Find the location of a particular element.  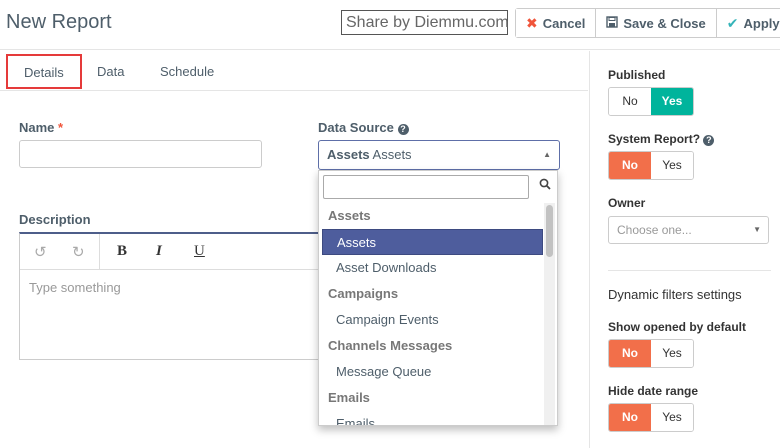

system-report-label-text: System Report? is located at coordinates (654, 139).